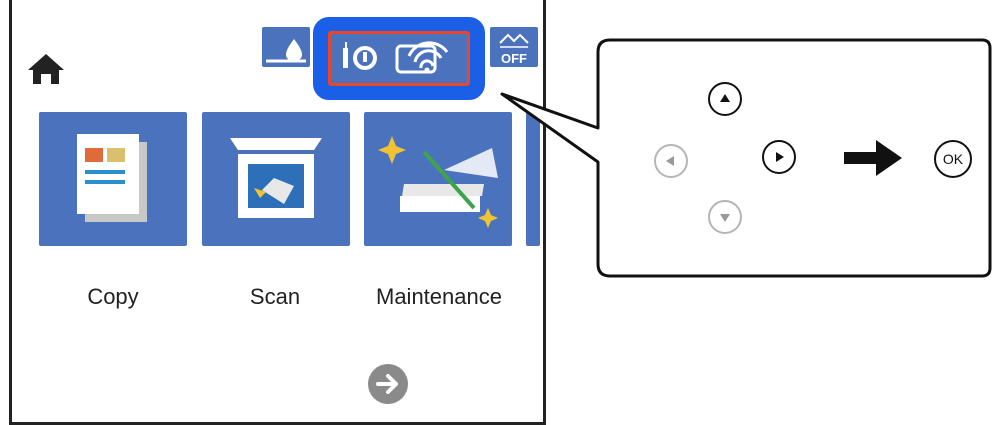 This screenshot has height=425, width=994. I want to click on network-icons-group, so click(399, 58).